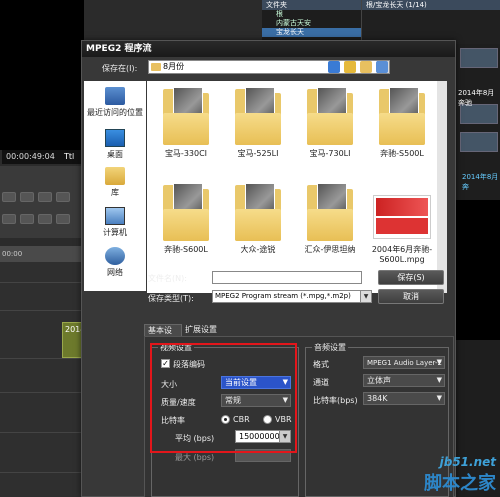 The width and height of the screenshot is (500, 497). Describe the element at coordinates (268, 49) in the screenshot. I see `dialog-title: MPEG2 程序流` at that location.